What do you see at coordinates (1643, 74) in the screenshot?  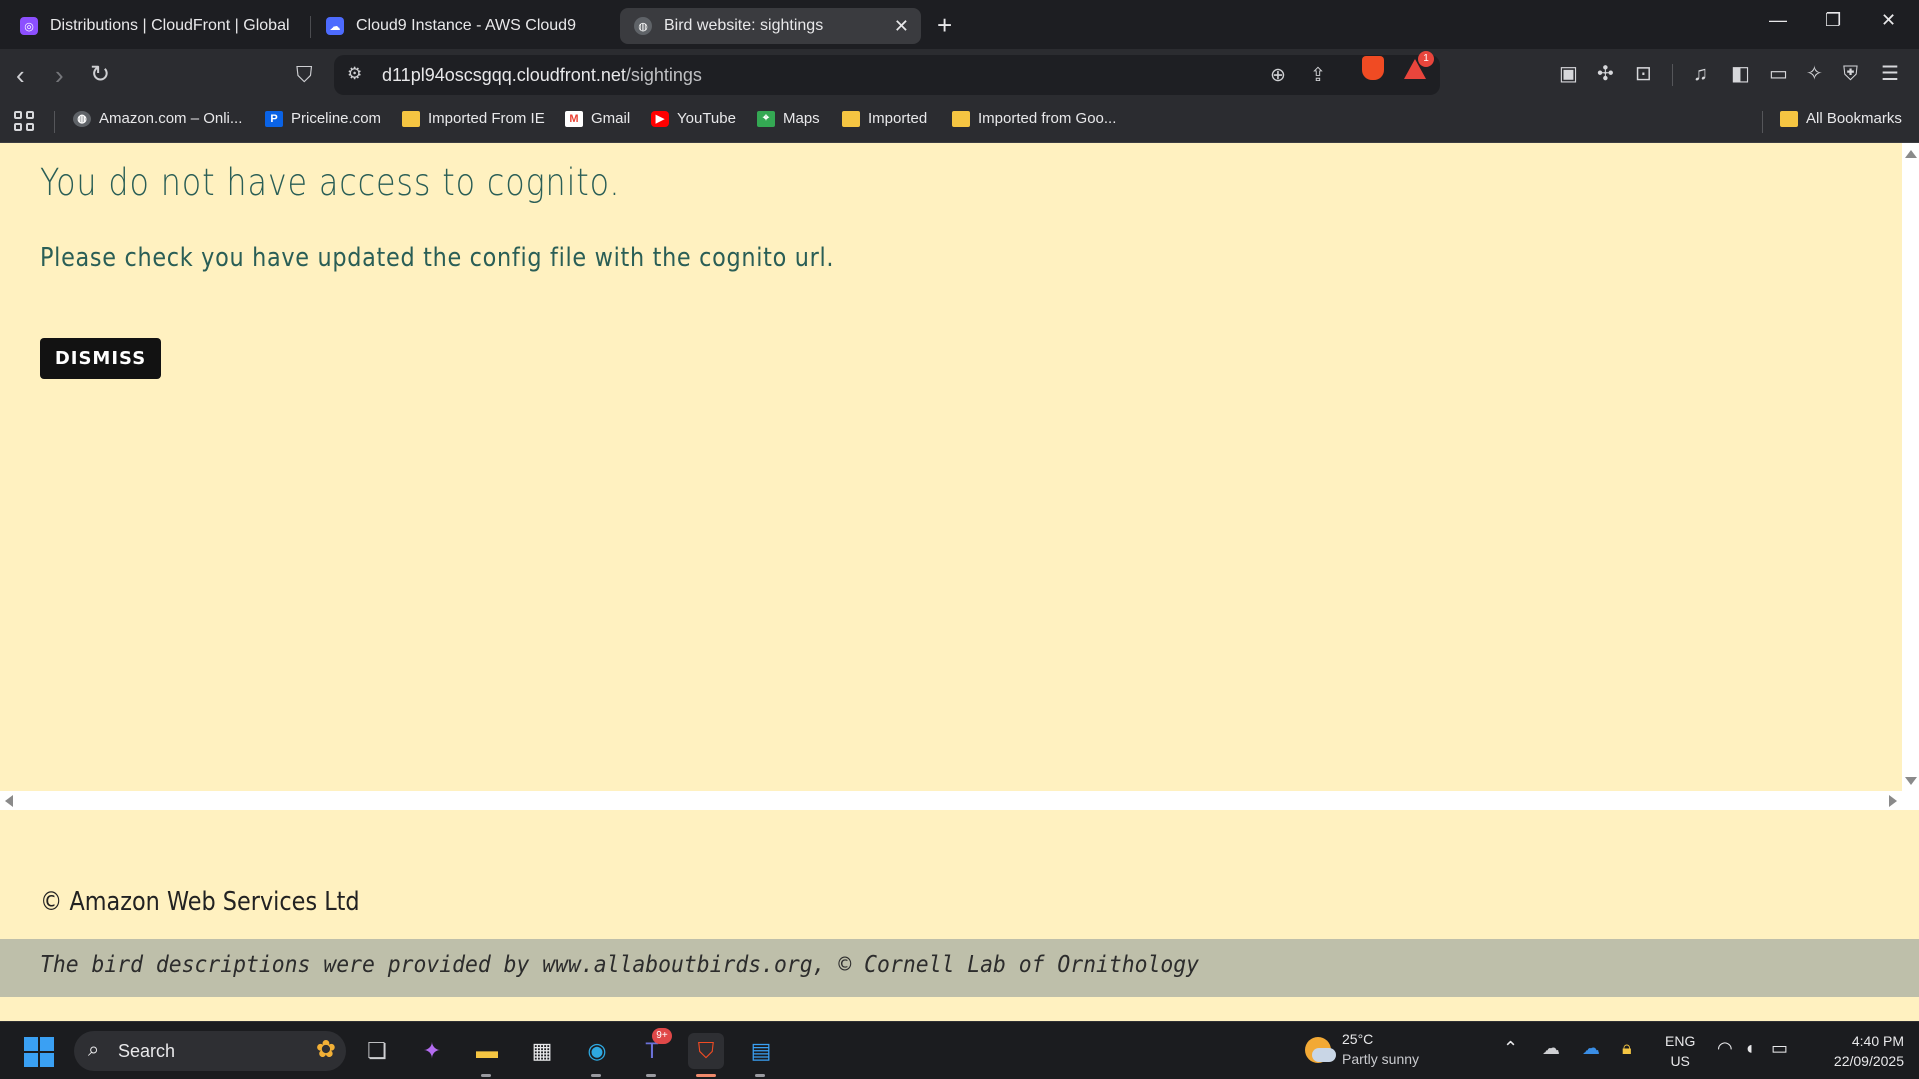 I see `tab-search-icon: ⊡` at bounding box center [1643, 74].